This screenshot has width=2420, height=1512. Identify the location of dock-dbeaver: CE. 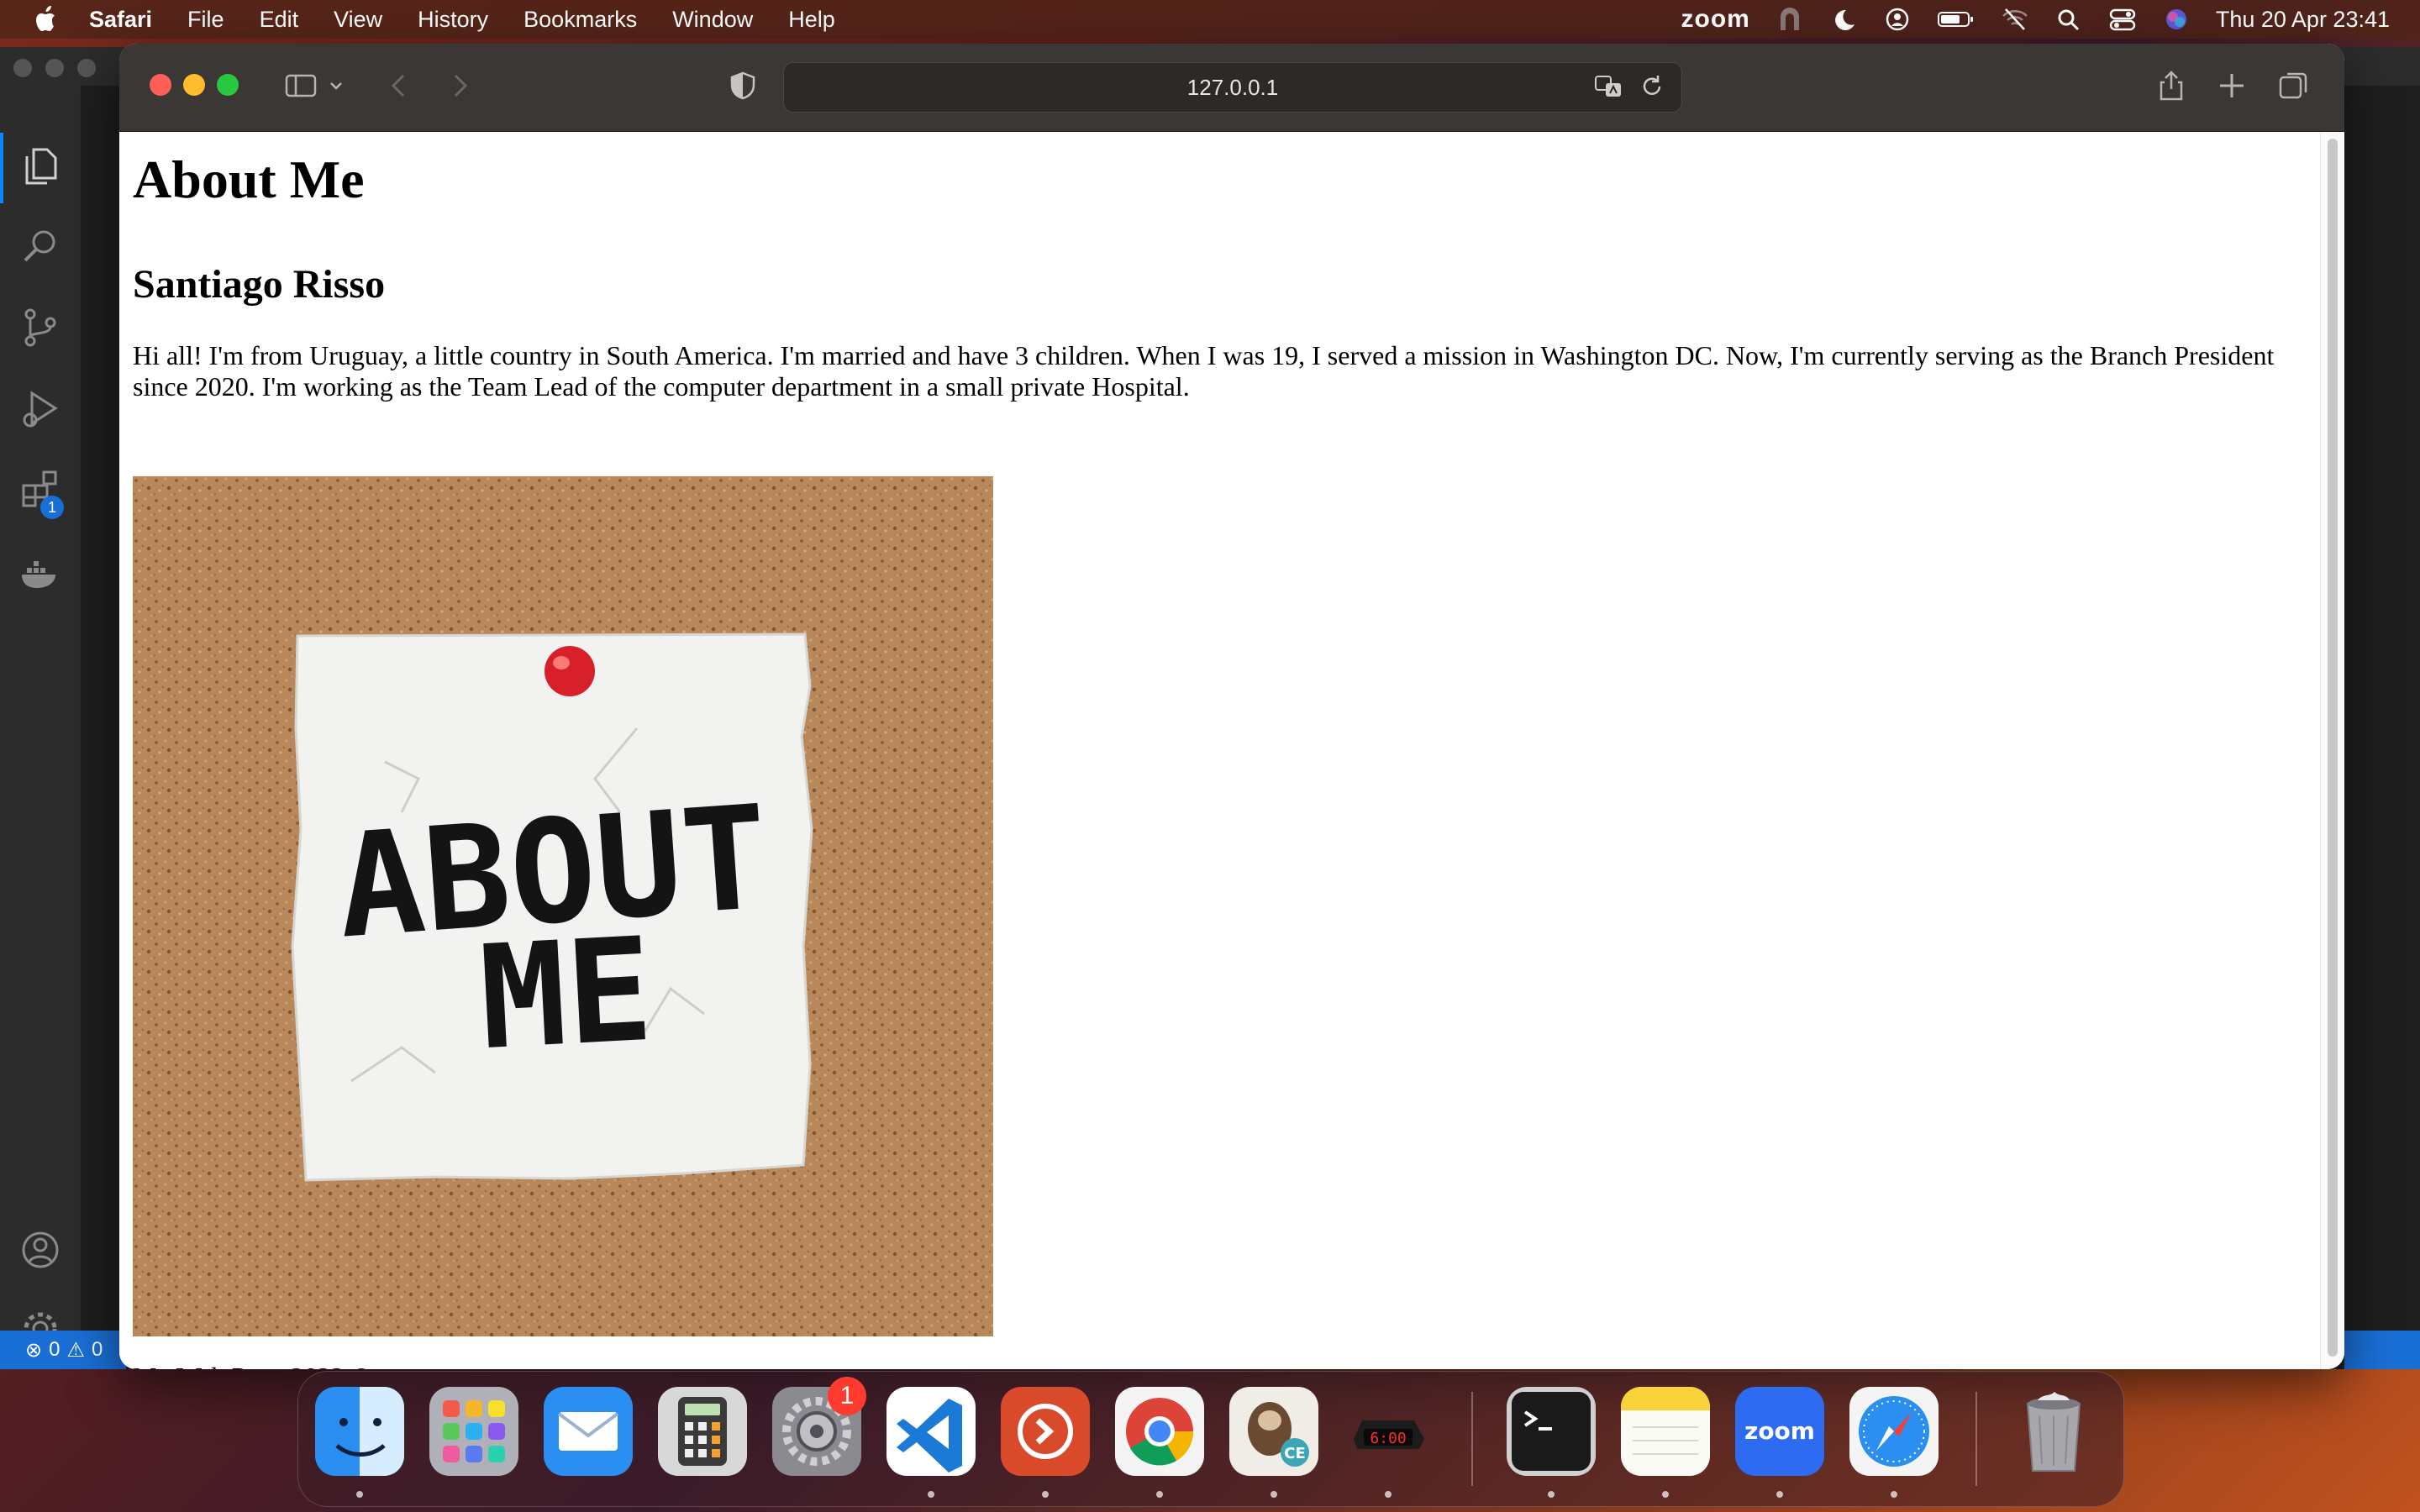
(1273, 1431).